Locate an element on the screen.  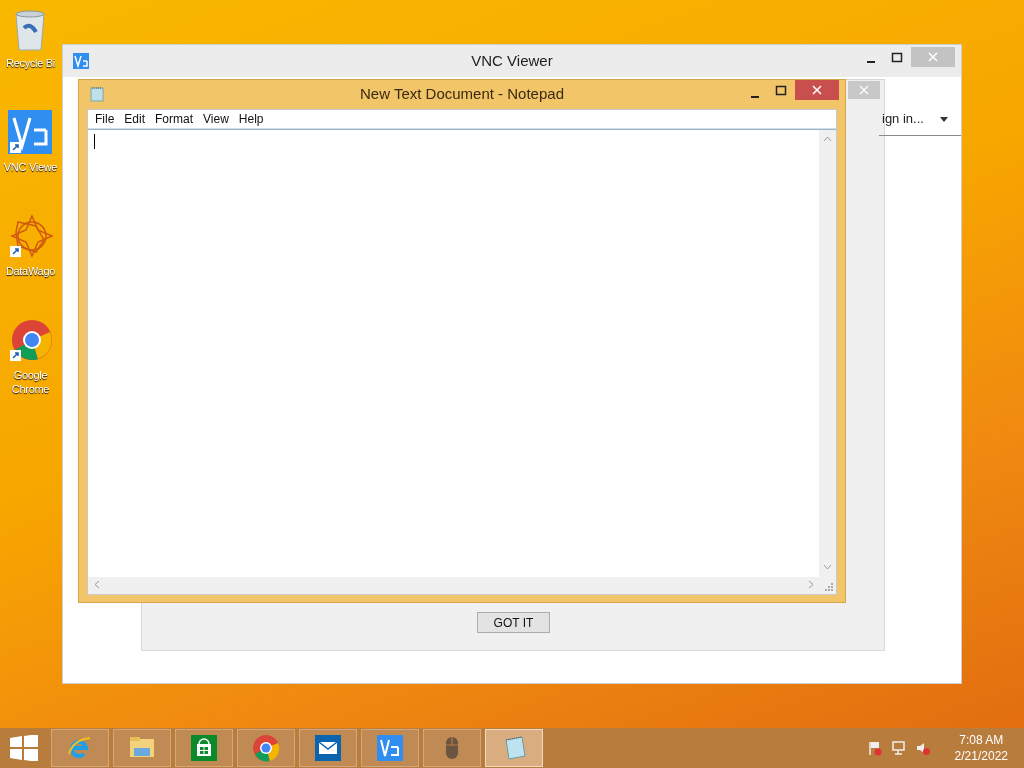
star-pattern-icon is located at coordinates (30, 237).